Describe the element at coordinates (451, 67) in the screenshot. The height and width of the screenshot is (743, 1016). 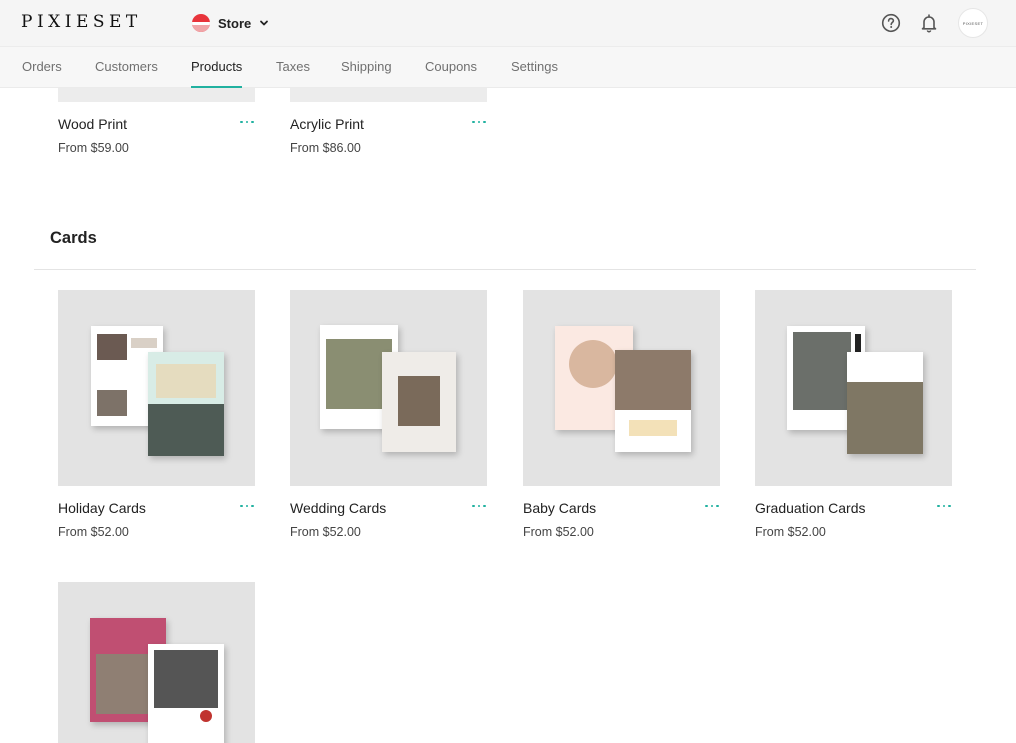
I see `tab-coupons: Coupons` at that location.